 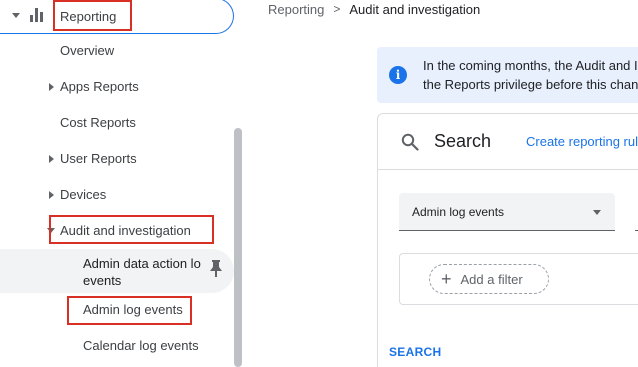 I want to click on bar-chart-icon, so click(x=38, y=15).